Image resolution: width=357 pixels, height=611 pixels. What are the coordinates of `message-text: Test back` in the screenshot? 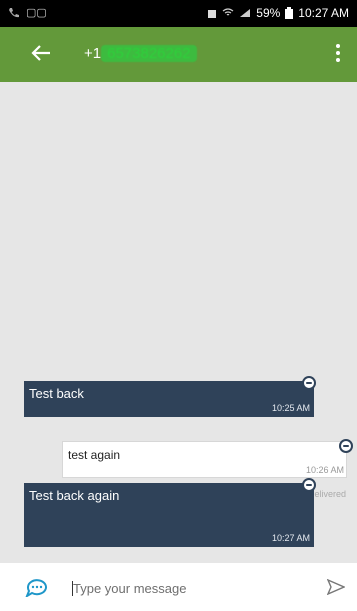 It's located at (56, 393).